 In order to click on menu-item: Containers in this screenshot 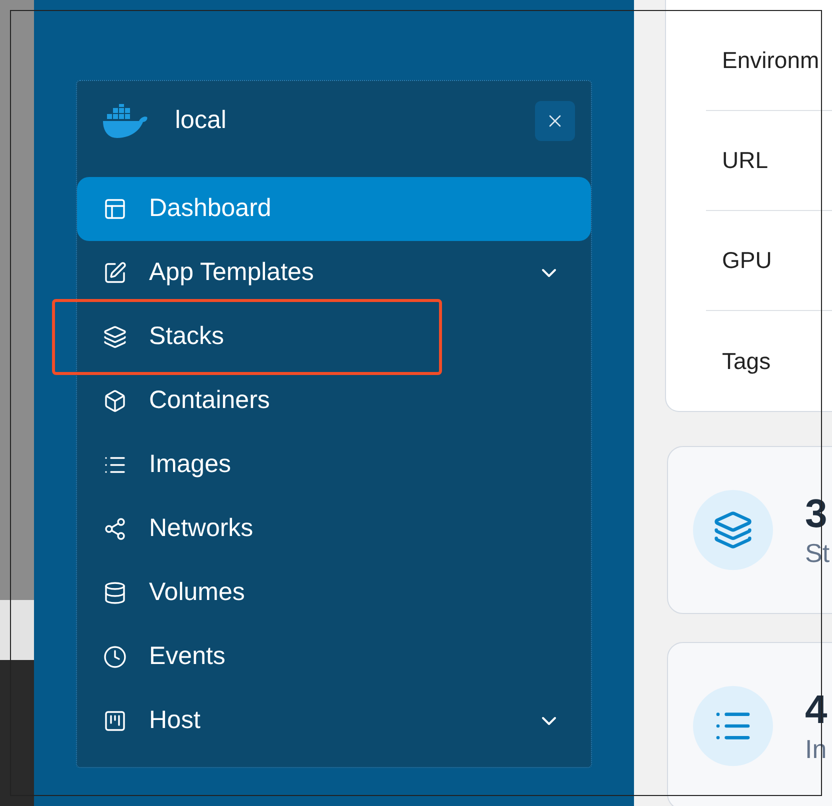, I will do `click(334, 401)`.